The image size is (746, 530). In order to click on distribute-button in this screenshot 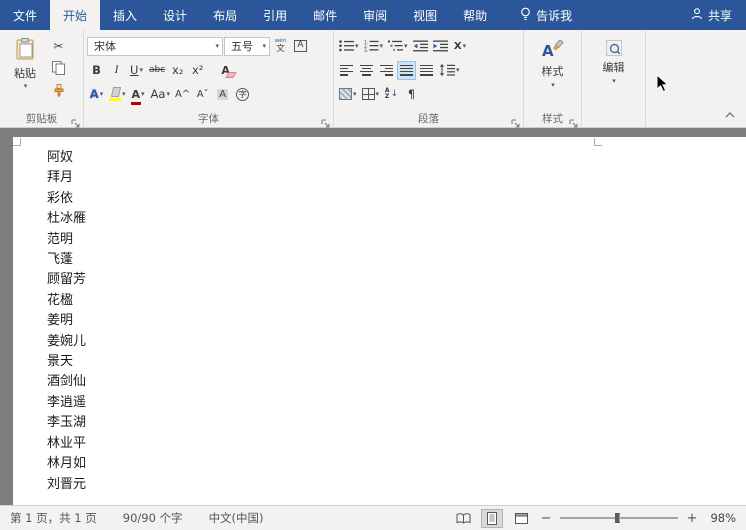, I will do `click(426, 70)`.